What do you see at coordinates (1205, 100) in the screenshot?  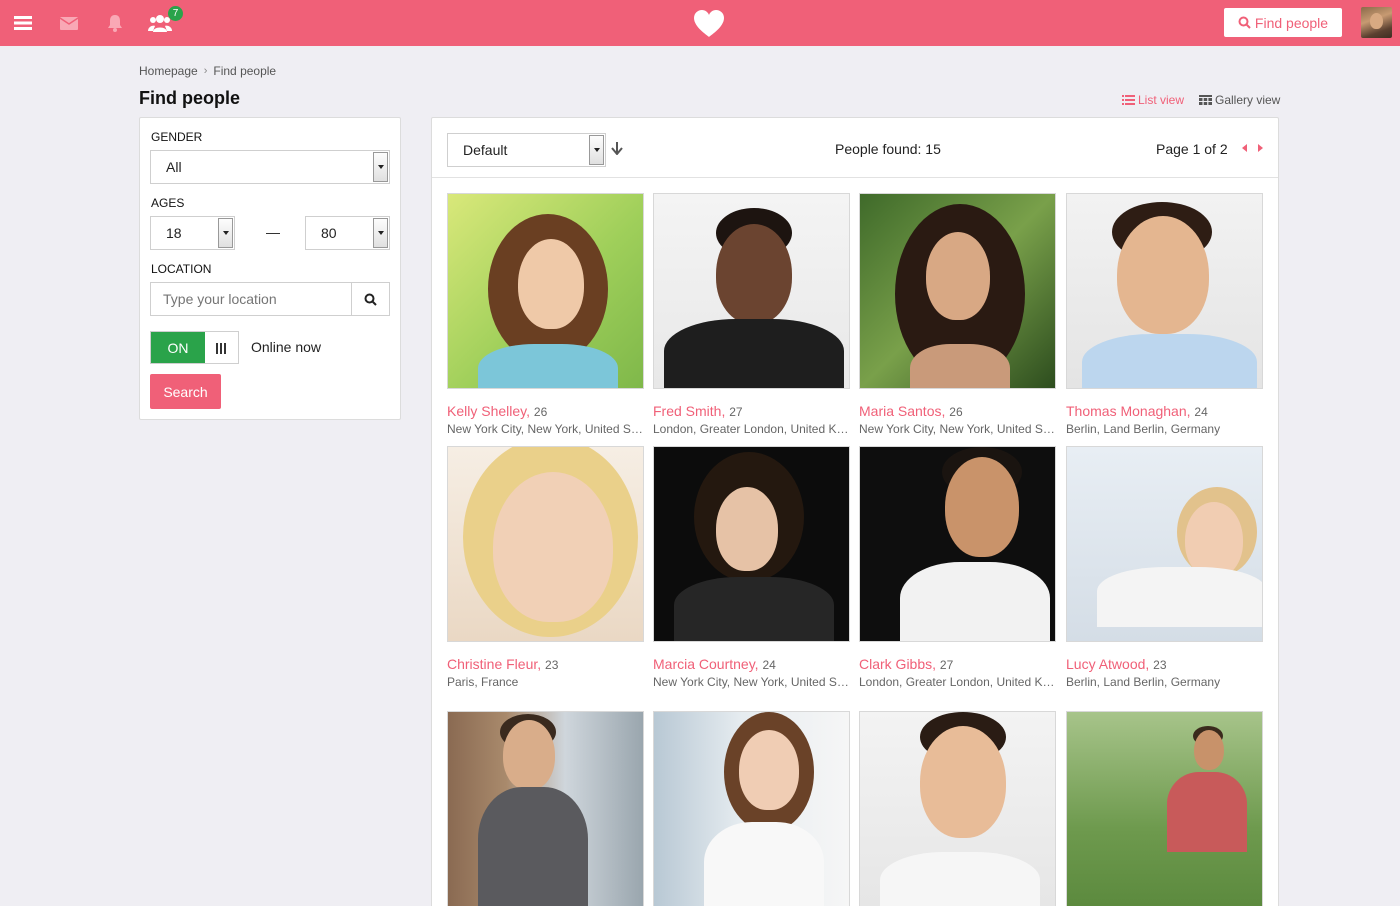 I see `gallery-icon` at bounding box center [1205, 100].